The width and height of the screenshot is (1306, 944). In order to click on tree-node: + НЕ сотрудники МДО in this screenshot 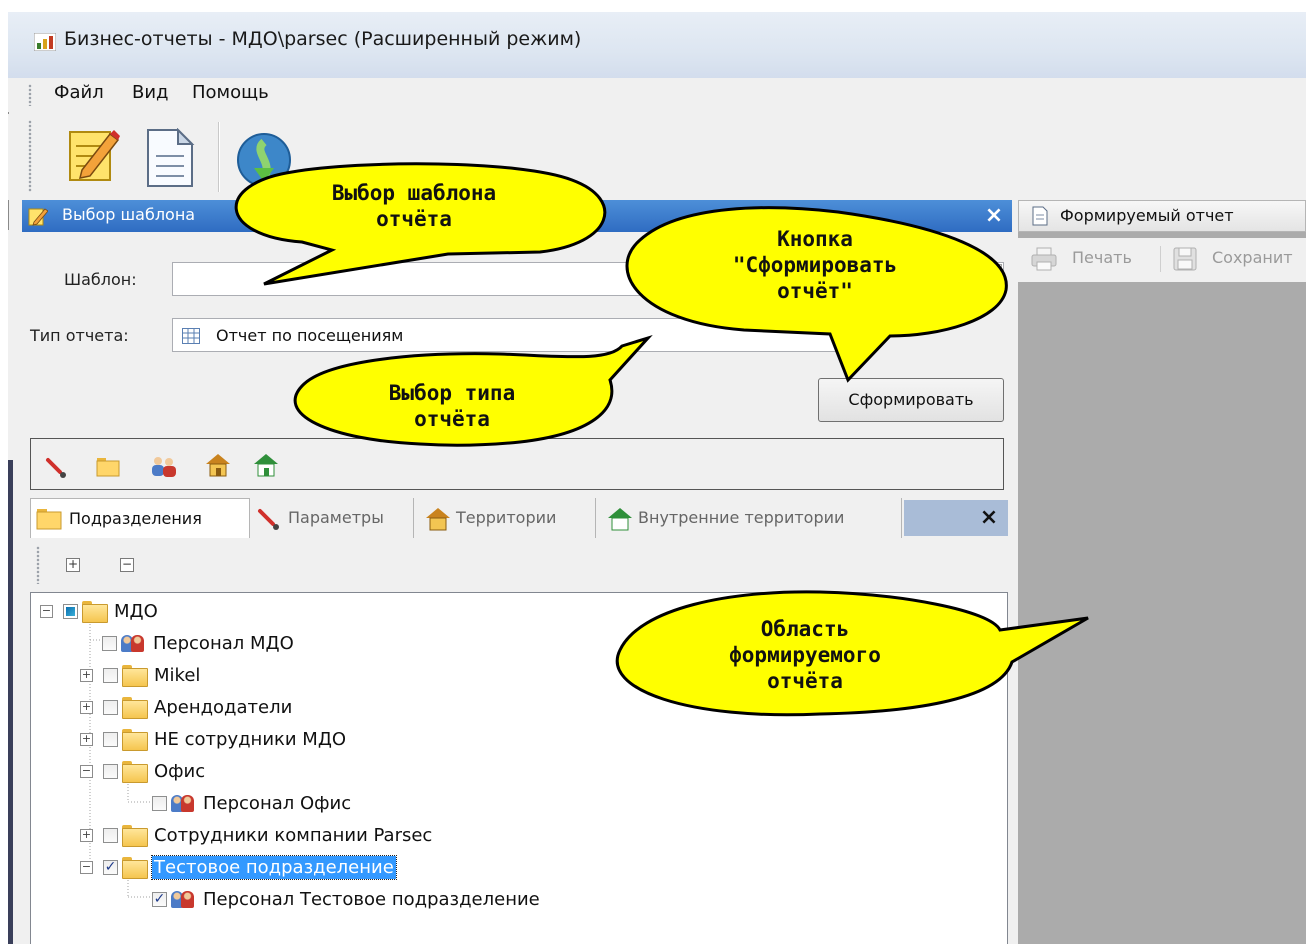, I will do `click(214, 739)`.